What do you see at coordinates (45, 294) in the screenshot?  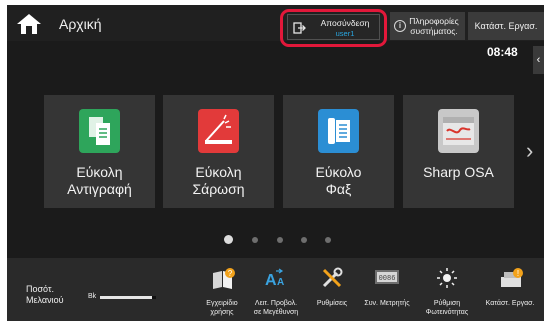 I see `toner-level-label: Ποσότ. Μελανιού` at bounding box center [45, 294].